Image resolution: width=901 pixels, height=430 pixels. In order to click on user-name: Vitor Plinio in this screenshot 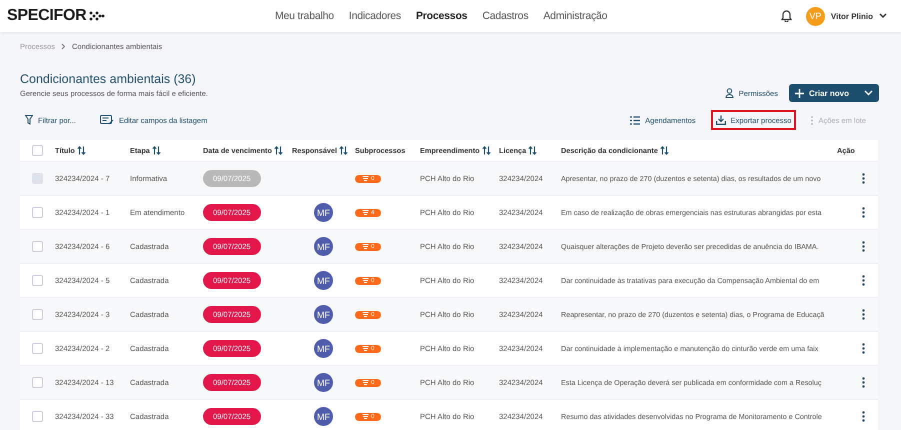, I will do `click(851, 16)`.